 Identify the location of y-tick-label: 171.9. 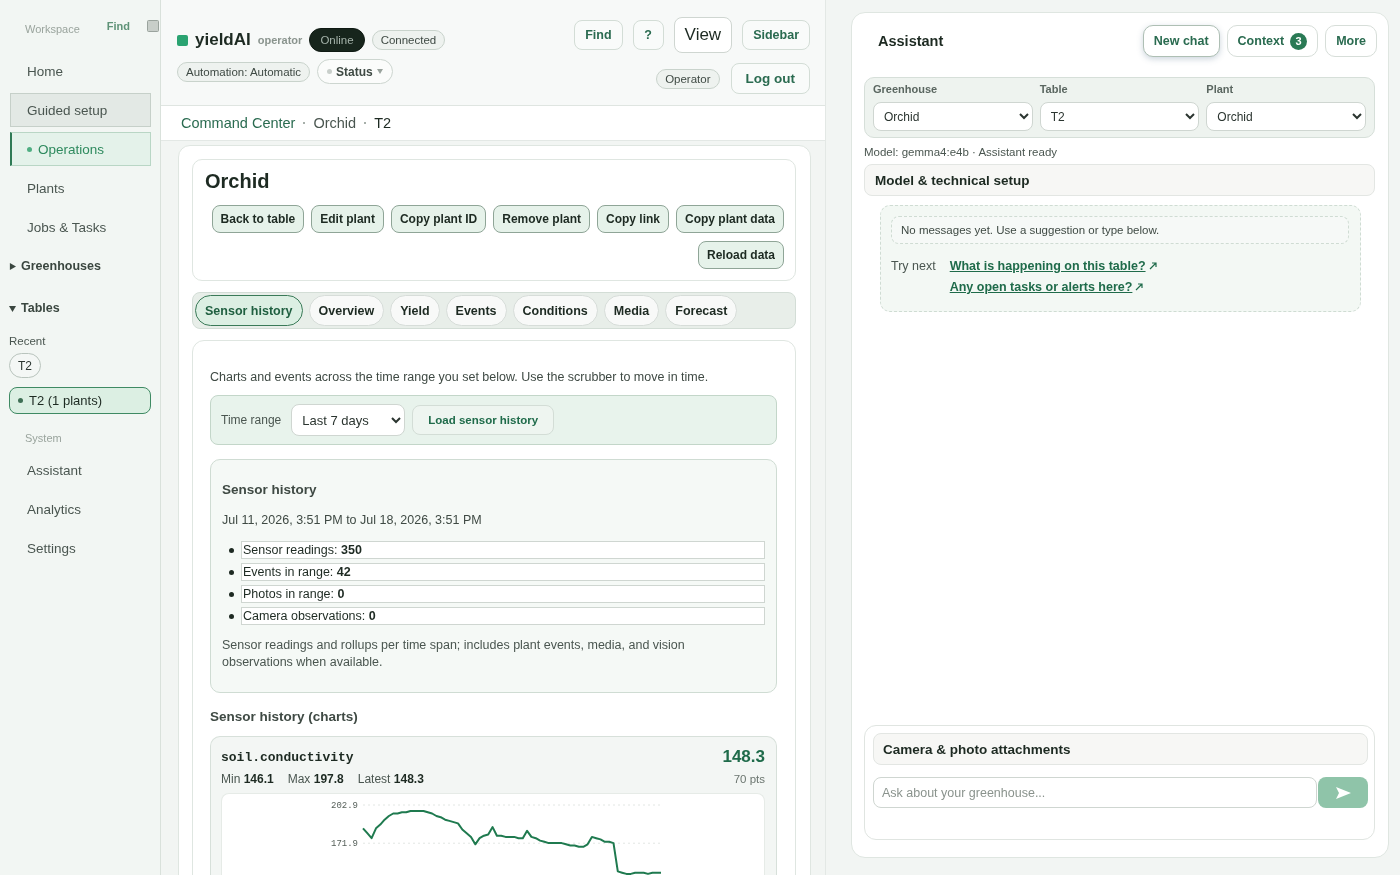
(344, 844).